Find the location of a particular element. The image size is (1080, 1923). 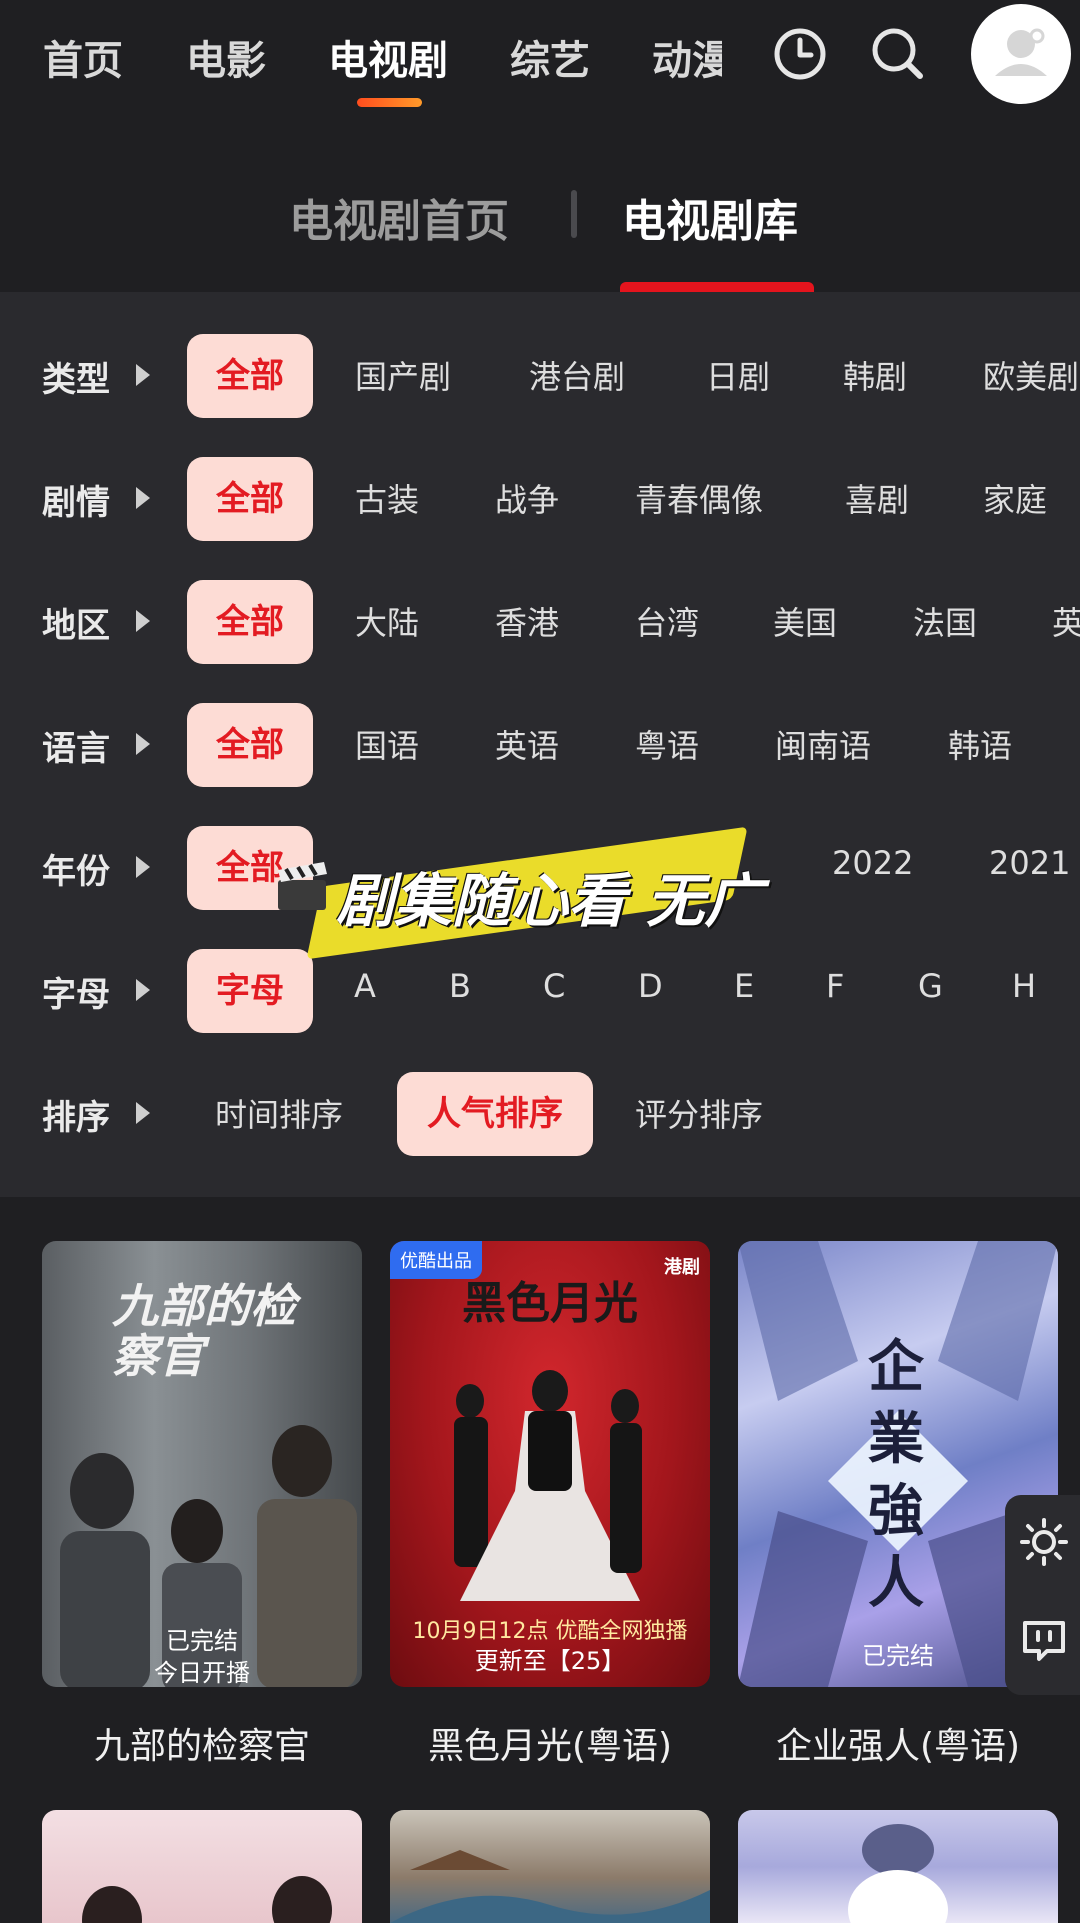

nav-anime-clip: 动漫 is located at coordinates (687, 58).